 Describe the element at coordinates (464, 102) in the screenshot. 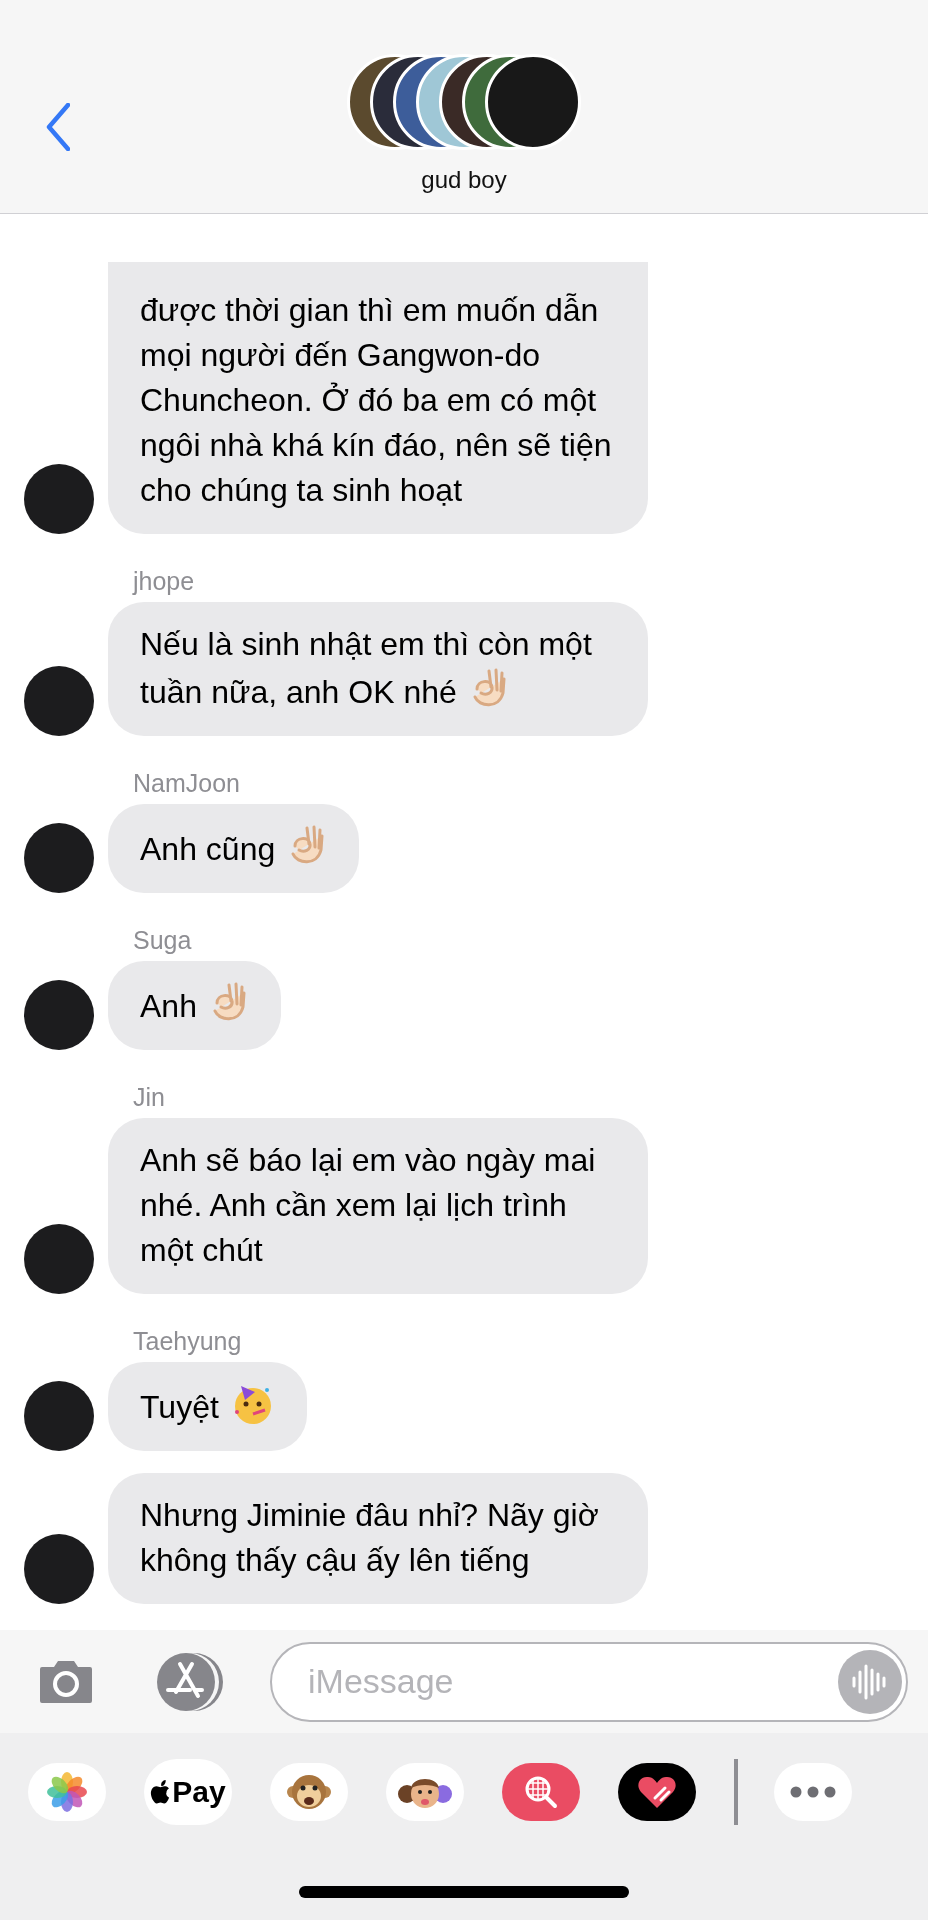

I see `group-avatars-drawing` at that location.